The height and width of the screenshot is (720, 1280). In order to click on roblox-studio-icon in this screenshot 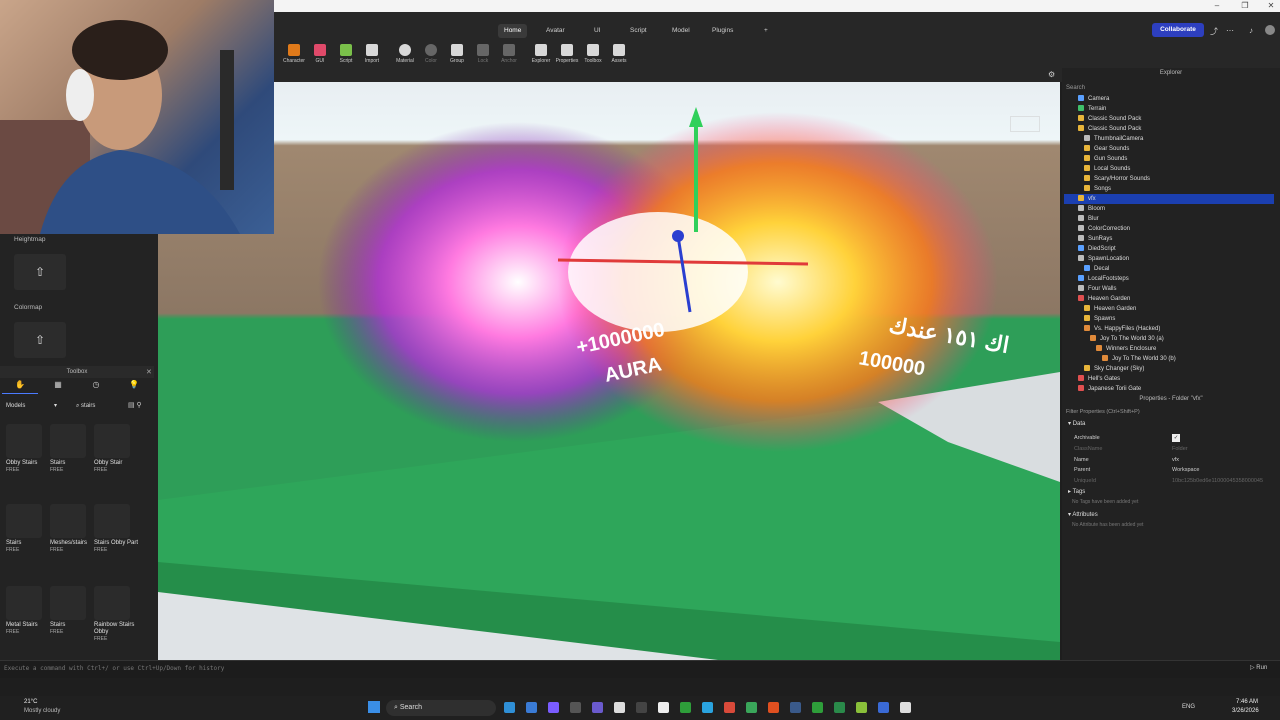, I will do `click(905, 707)`.